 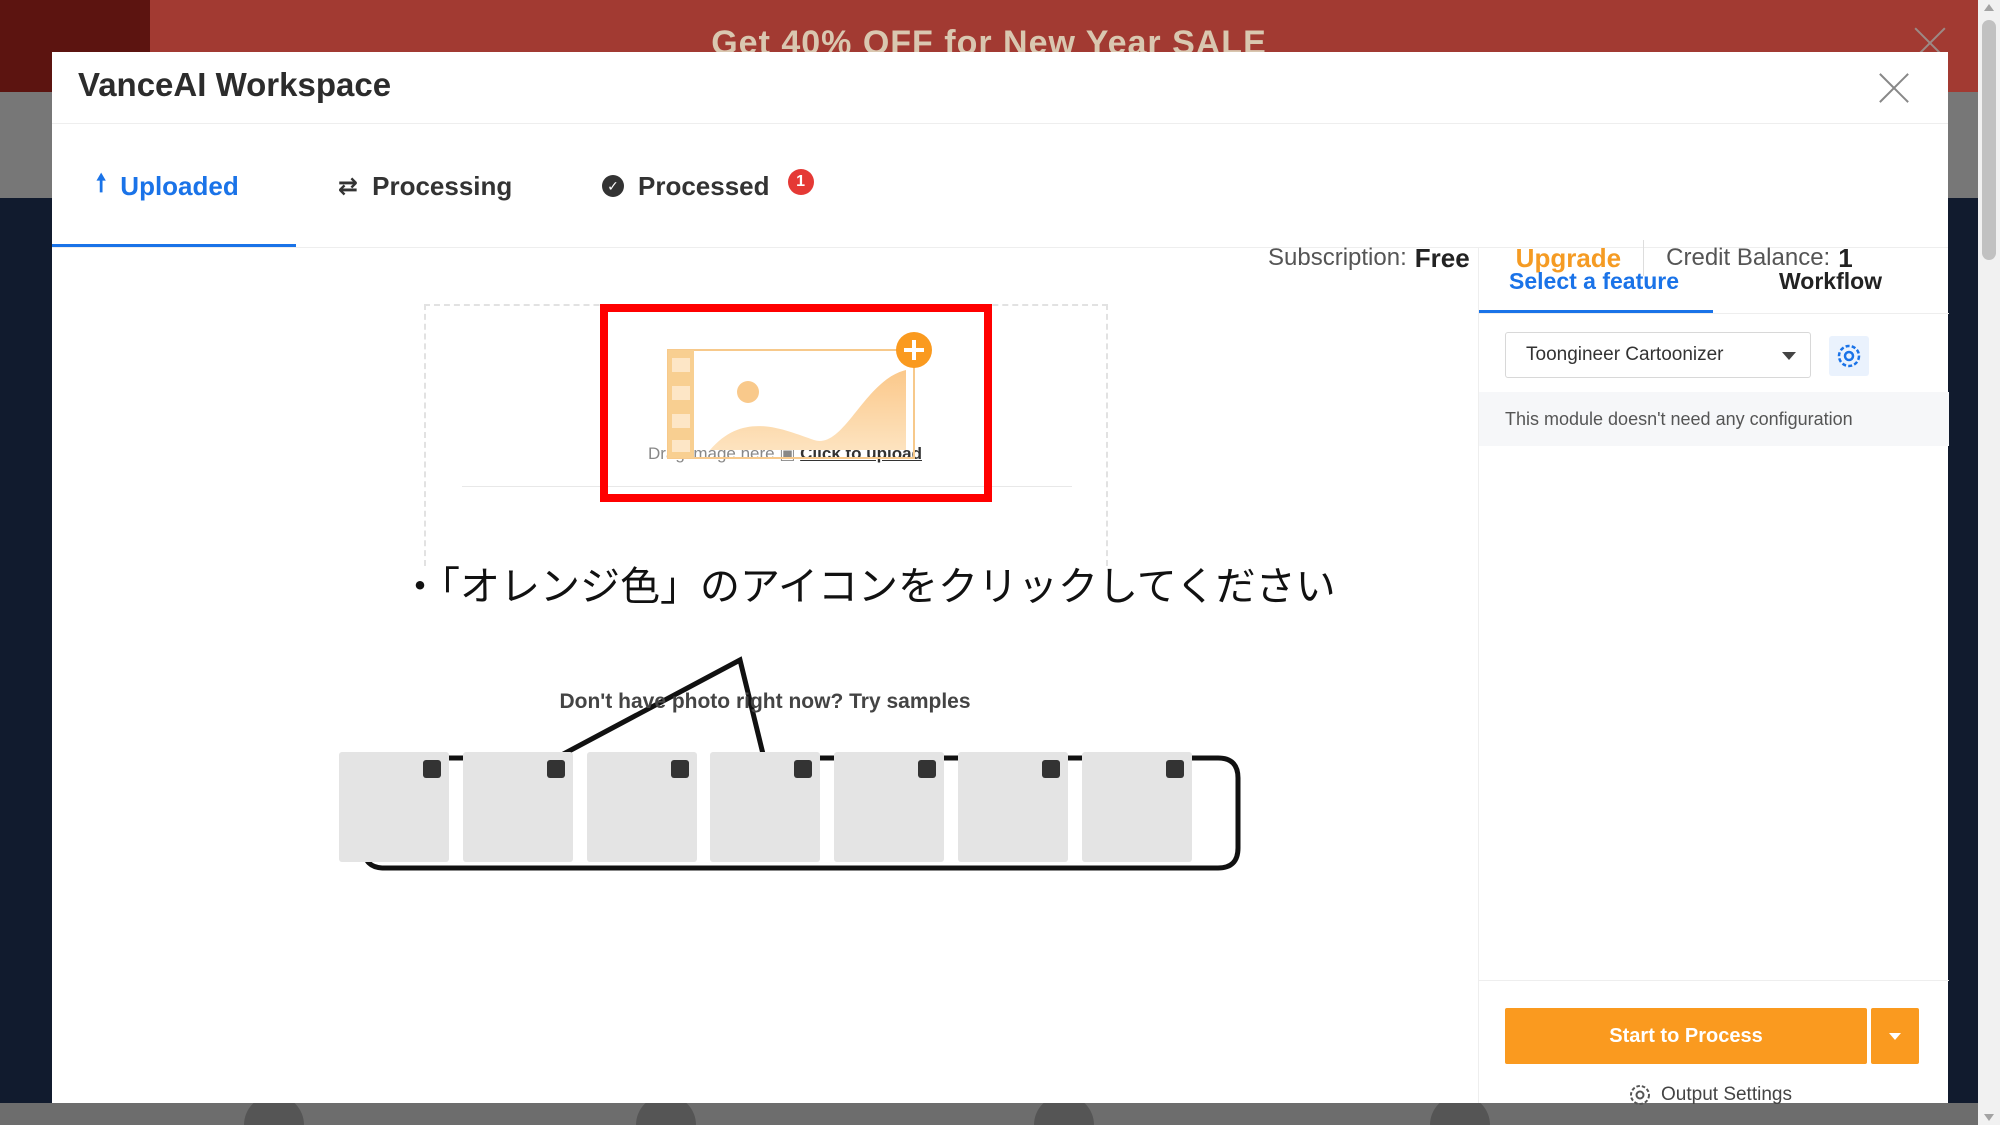 What do you see at coordinates (179, 185) in the screenshot?
I see `tab-uploaded-label: Uploaded` at bounding box center [179, 185].